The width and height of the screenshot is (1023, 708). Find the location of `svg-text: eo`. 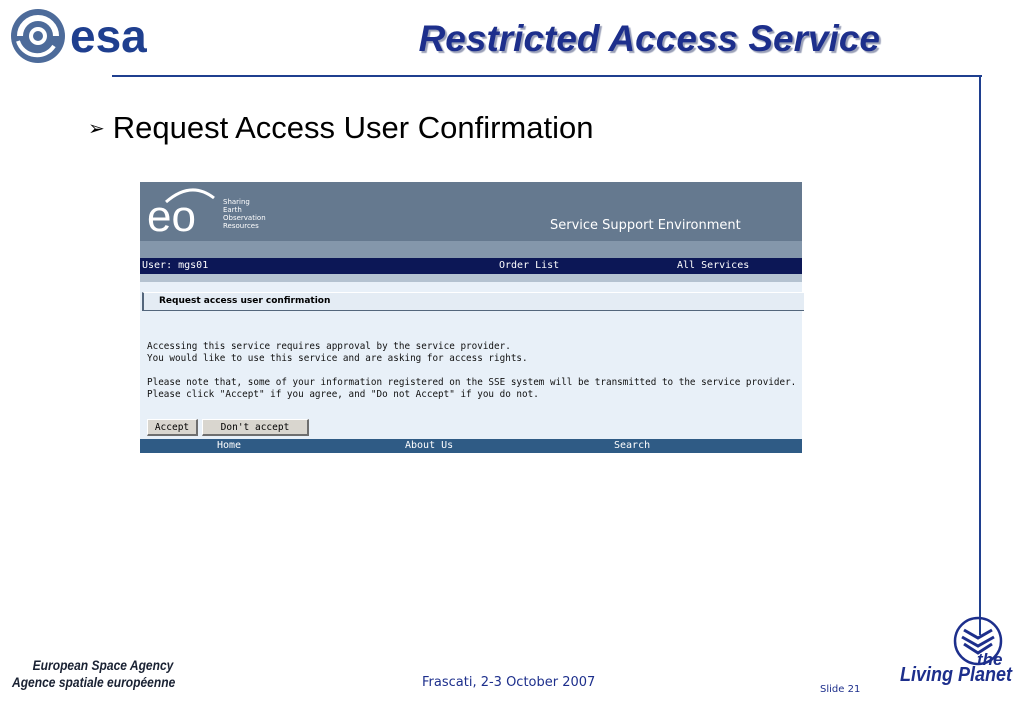

svg-text: eo is located at coordinates (171, 215).